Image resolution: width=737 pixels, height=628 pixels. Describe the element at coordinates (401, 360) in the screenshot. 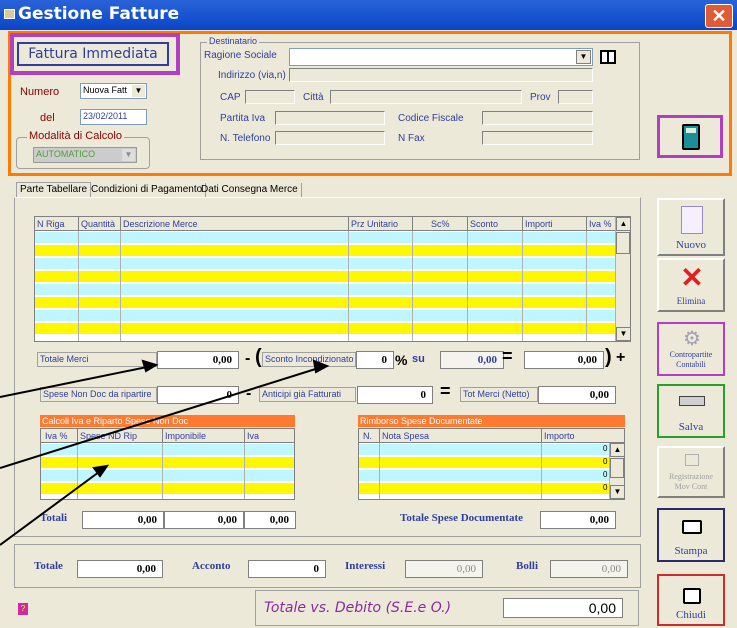

I see `percent-sign: %` at that location.